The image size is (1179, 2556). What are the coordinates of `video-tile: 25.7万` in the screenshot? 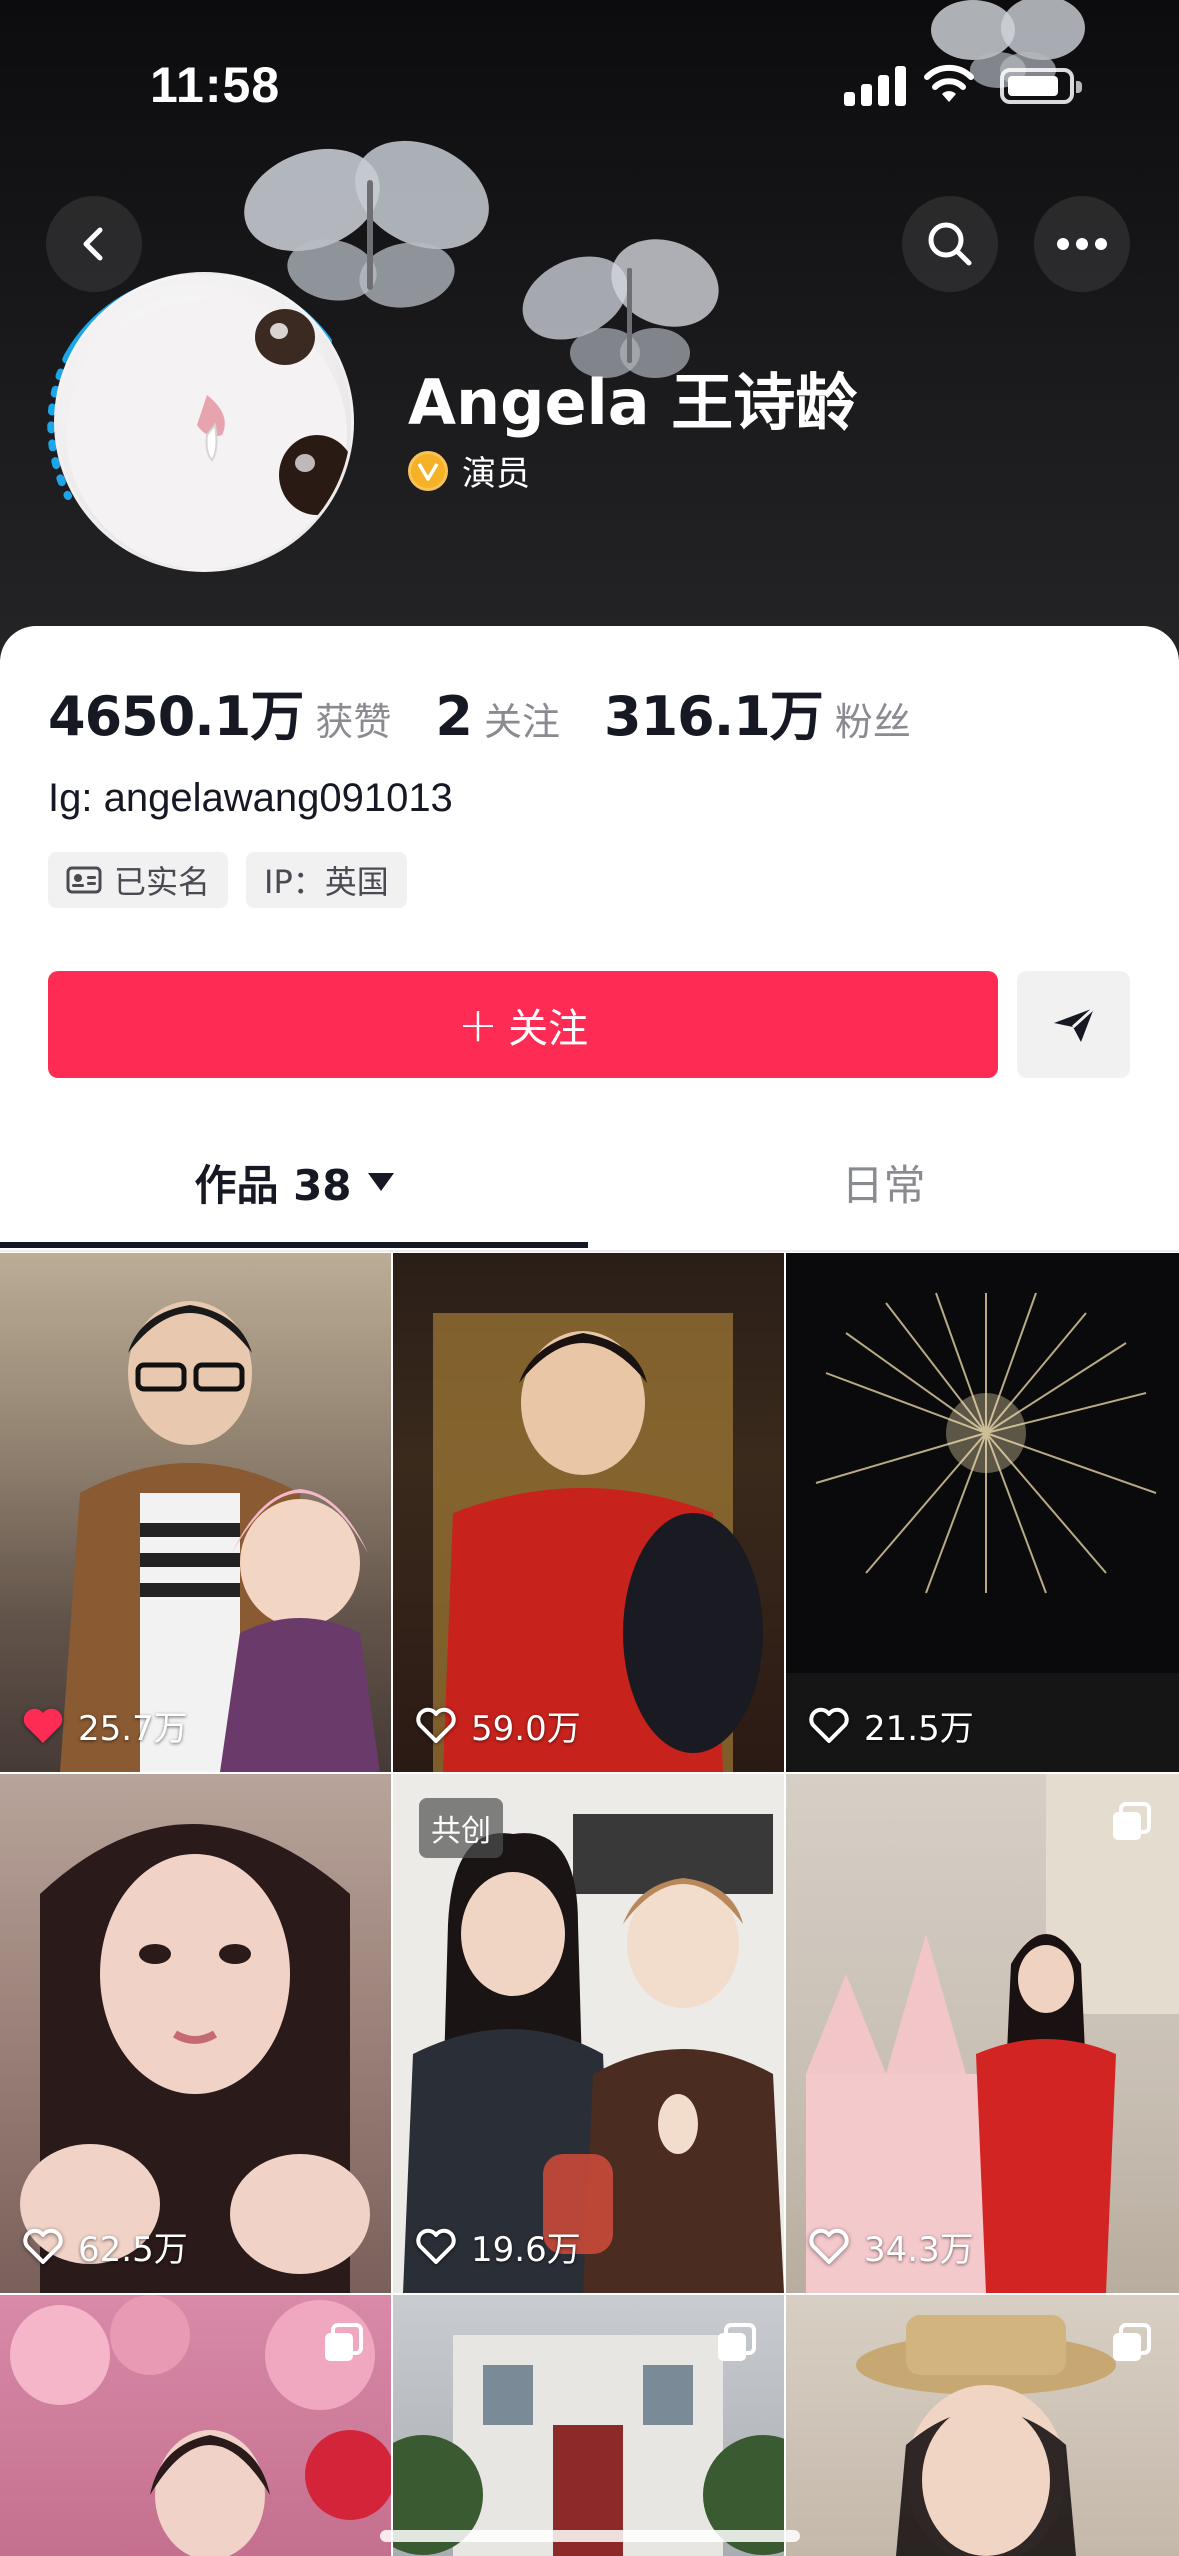 It's located at (195, 1512).